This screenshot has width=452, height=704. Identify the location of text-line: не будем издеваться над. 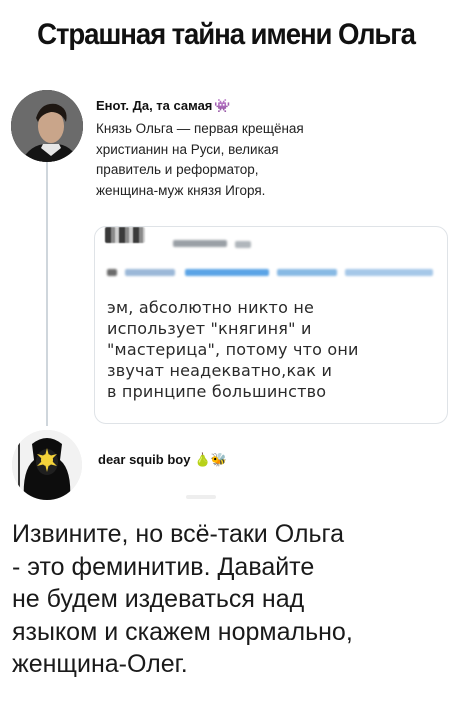
(158, 599).